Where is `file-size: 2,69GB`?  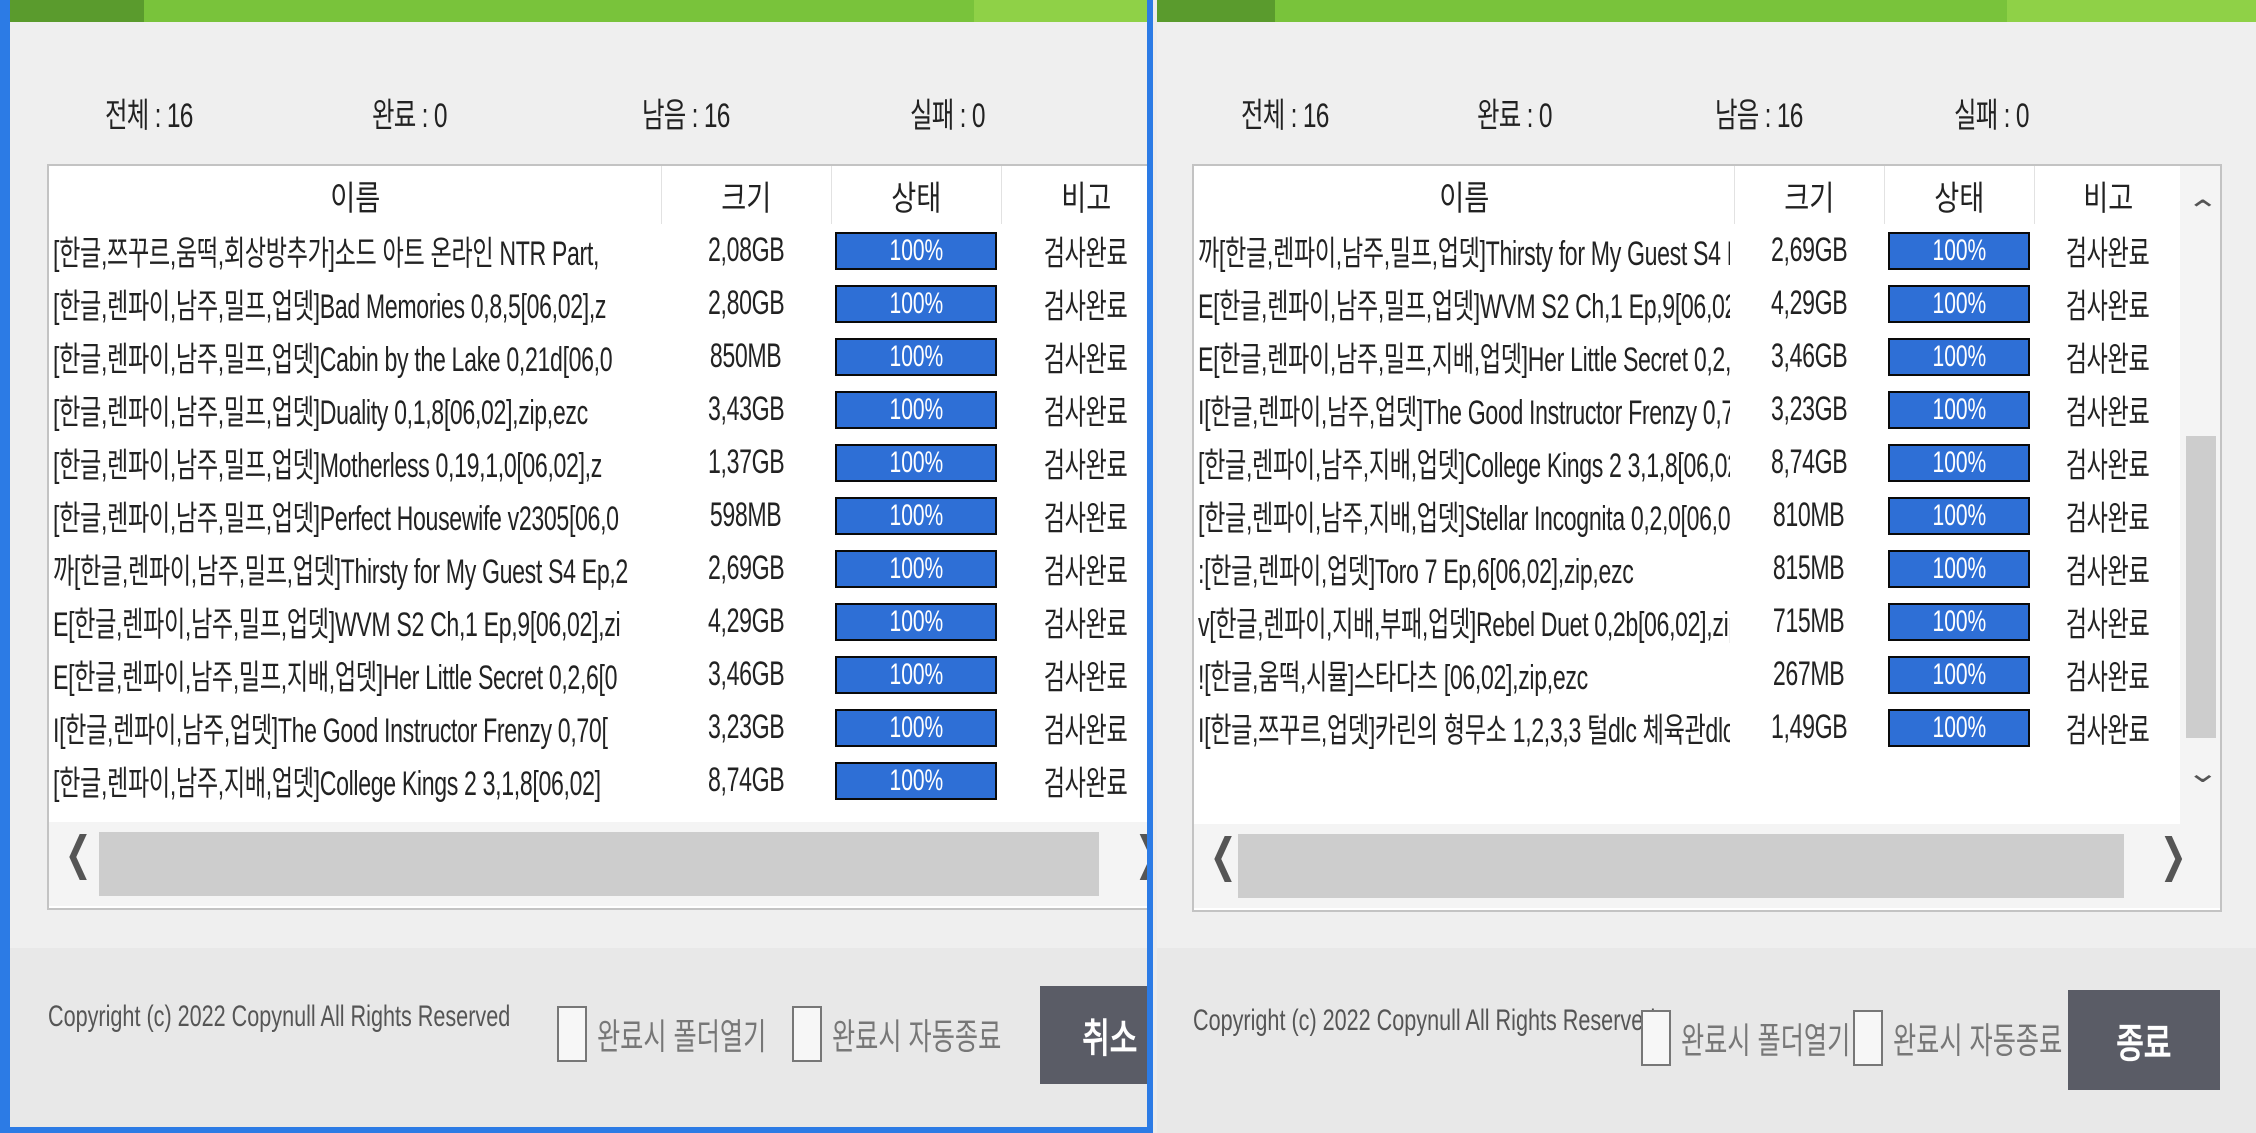 file-size: 2,69GB is located at coordinates (746, 568).